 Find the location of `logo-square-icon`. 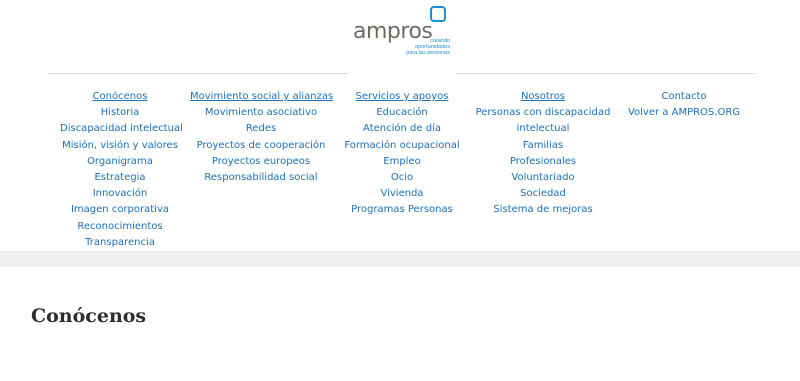

logo-square-icon is located at coordinates (438, 14).